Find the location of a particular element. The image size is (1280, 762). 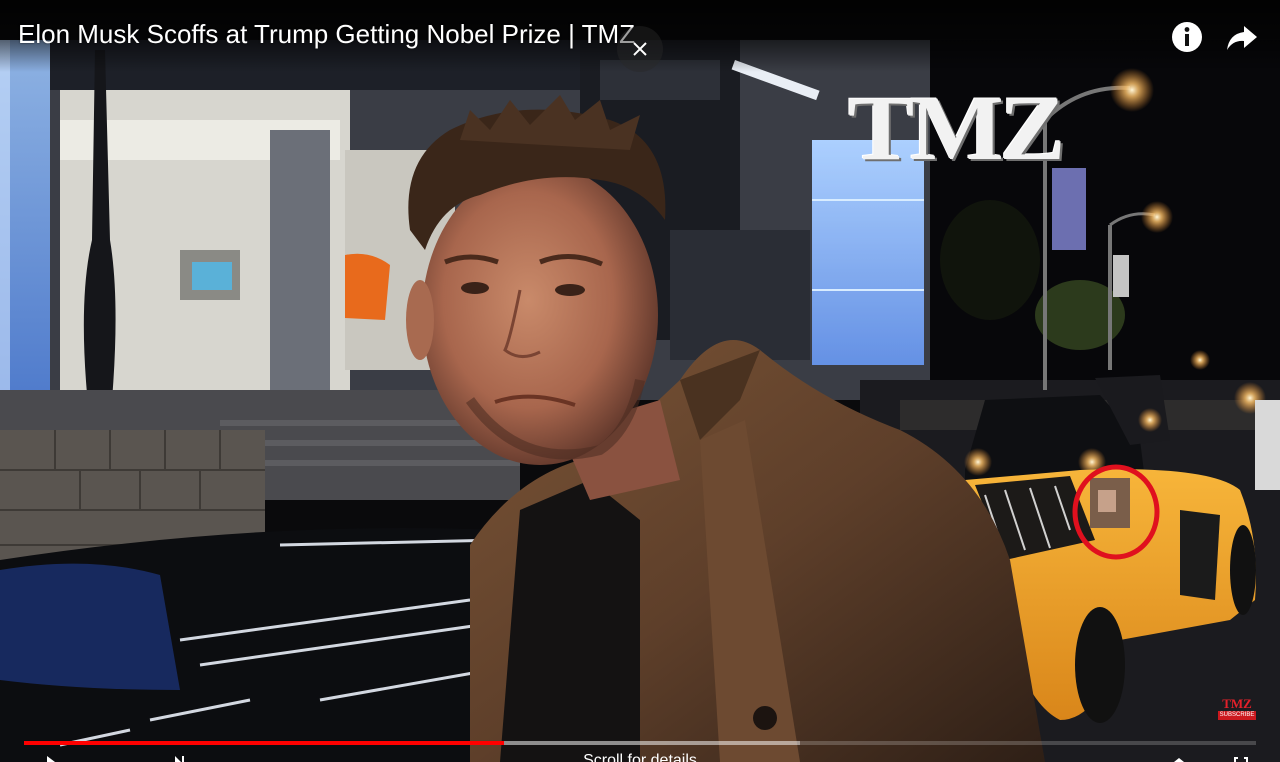

close-button is located at coordinates (640, 49).